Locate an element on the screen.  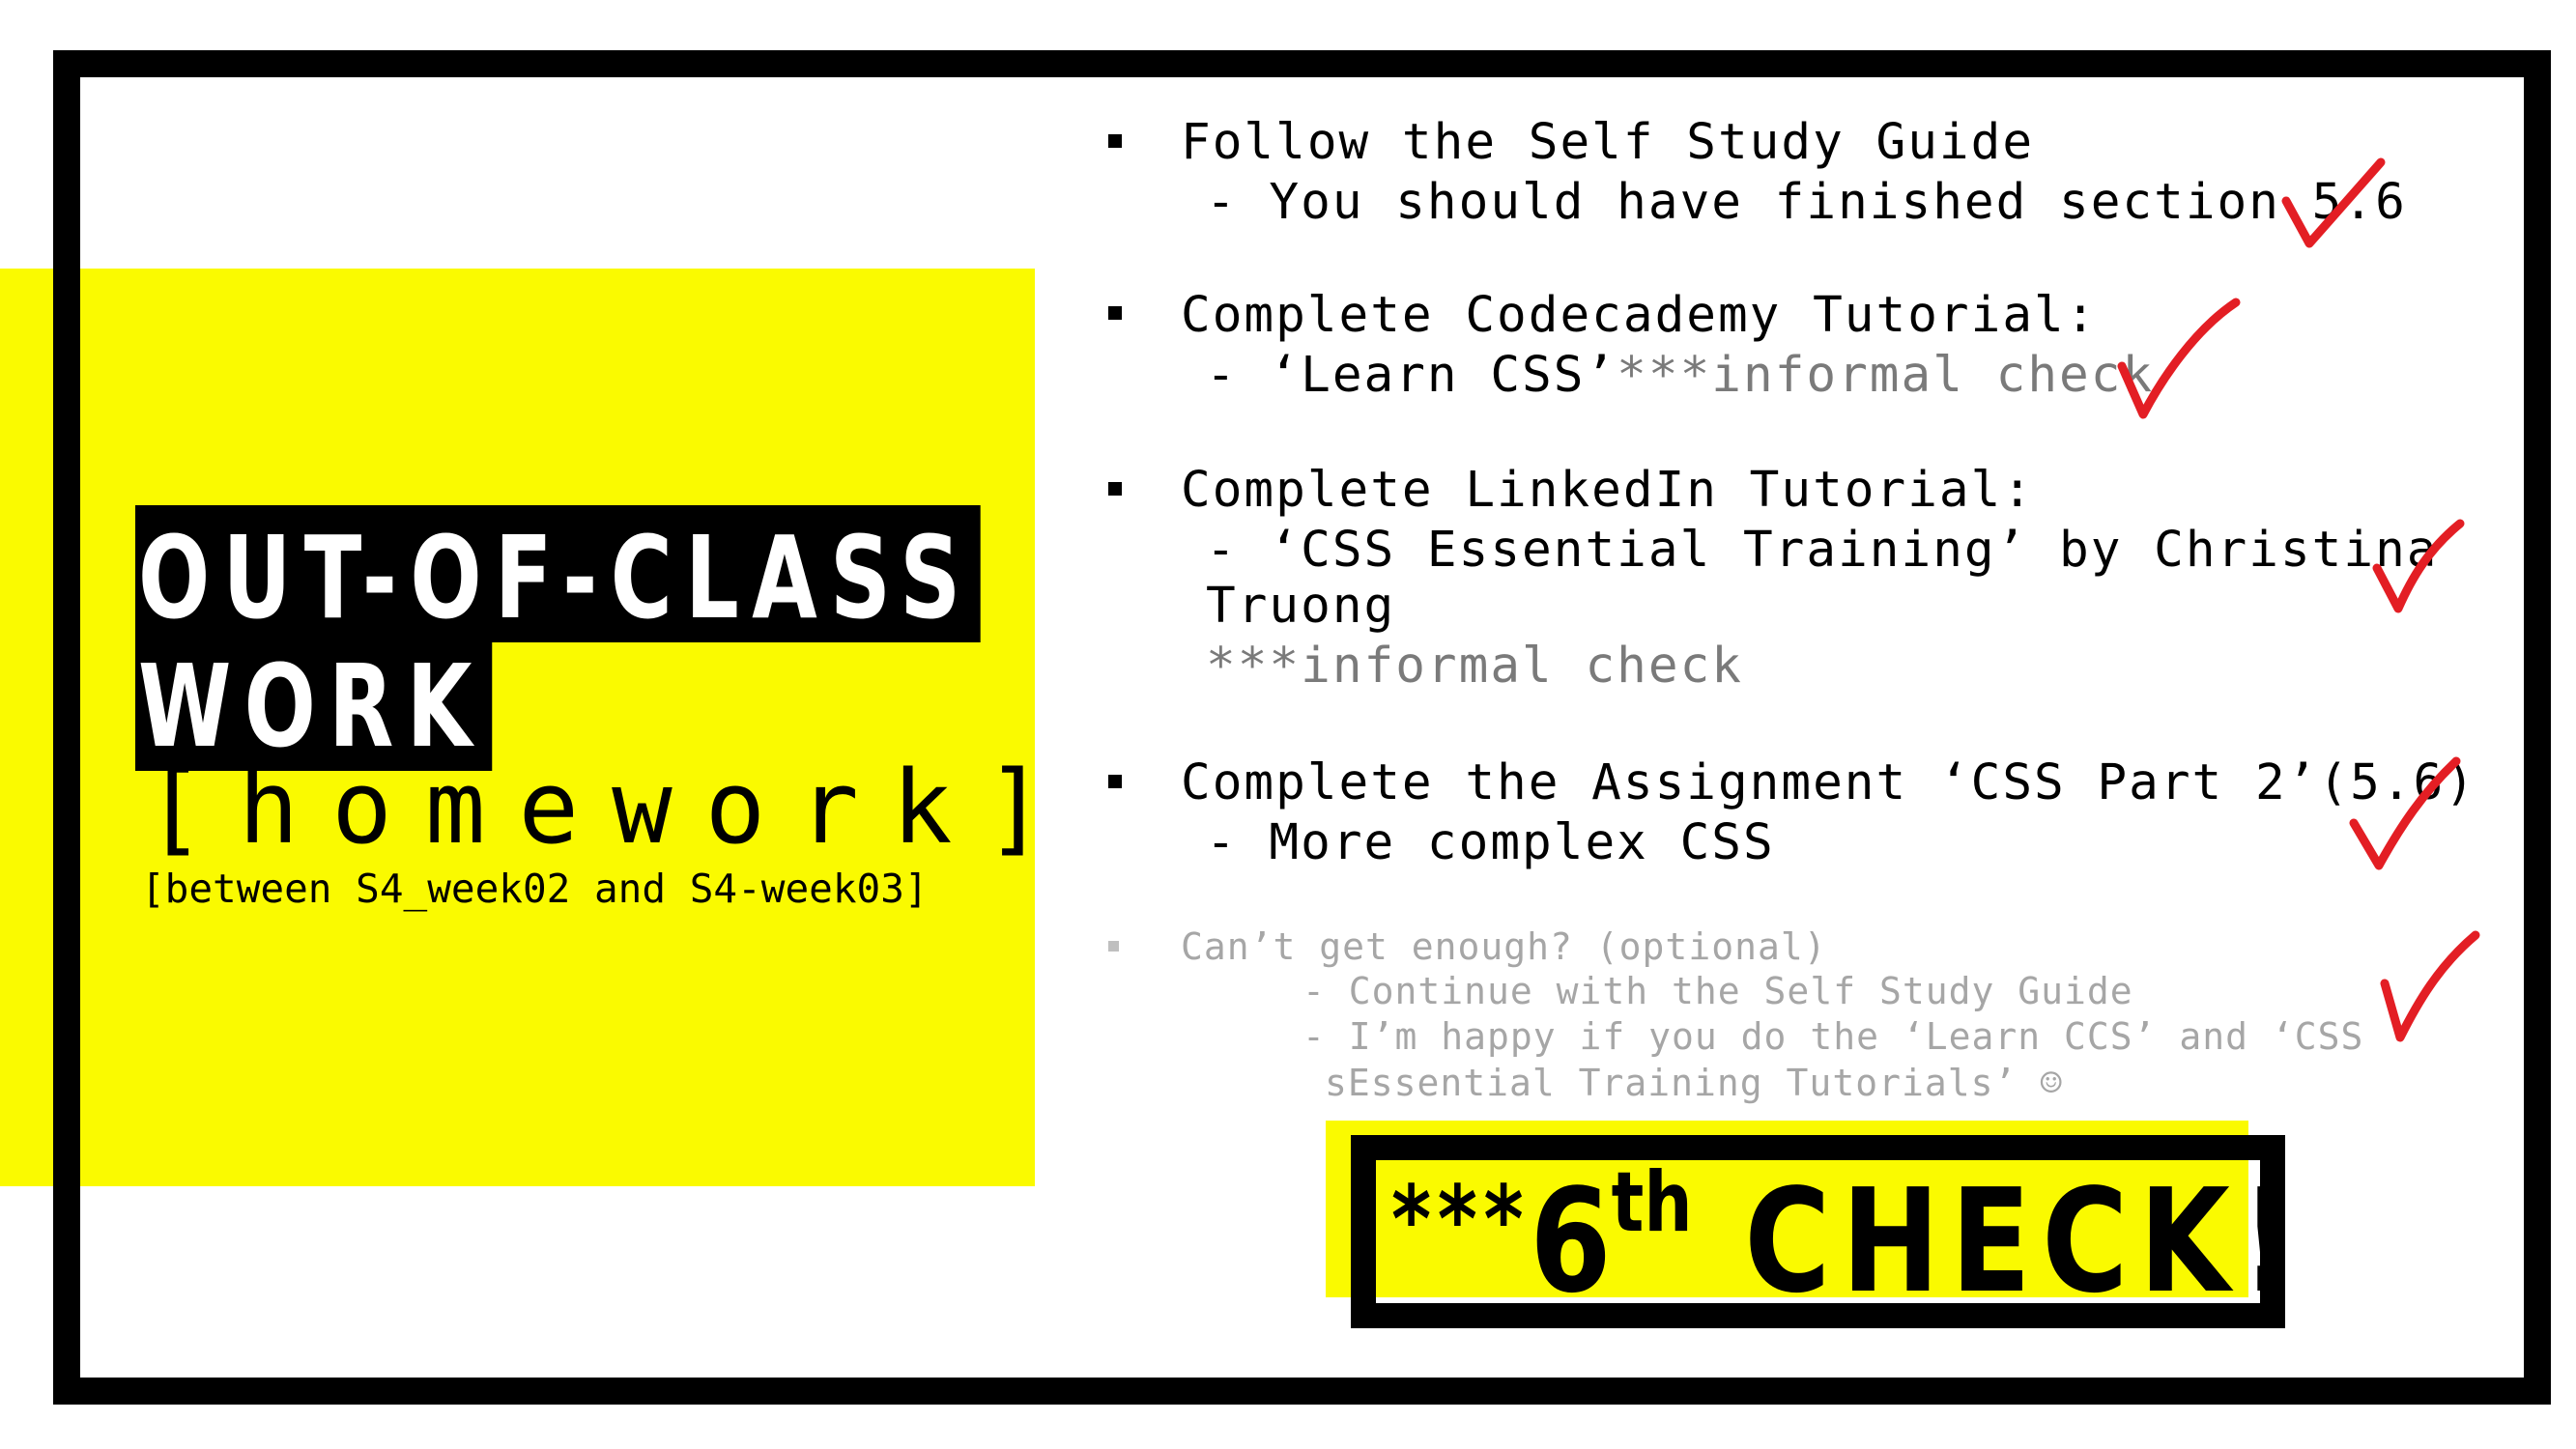
optional-line-3: sEssential Training Tutorials’ ☺ is located at coordinates (1695, 1083).